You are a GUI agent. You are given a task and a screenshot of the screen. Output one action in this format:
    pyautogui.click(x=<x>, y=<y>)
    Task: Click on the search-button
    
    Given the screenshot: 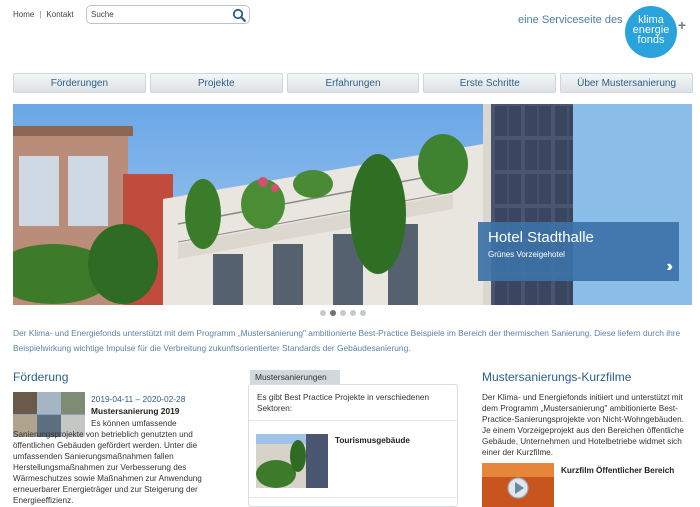 What is the action you would take?
    pyautogui.click(x=238, y=14)
    